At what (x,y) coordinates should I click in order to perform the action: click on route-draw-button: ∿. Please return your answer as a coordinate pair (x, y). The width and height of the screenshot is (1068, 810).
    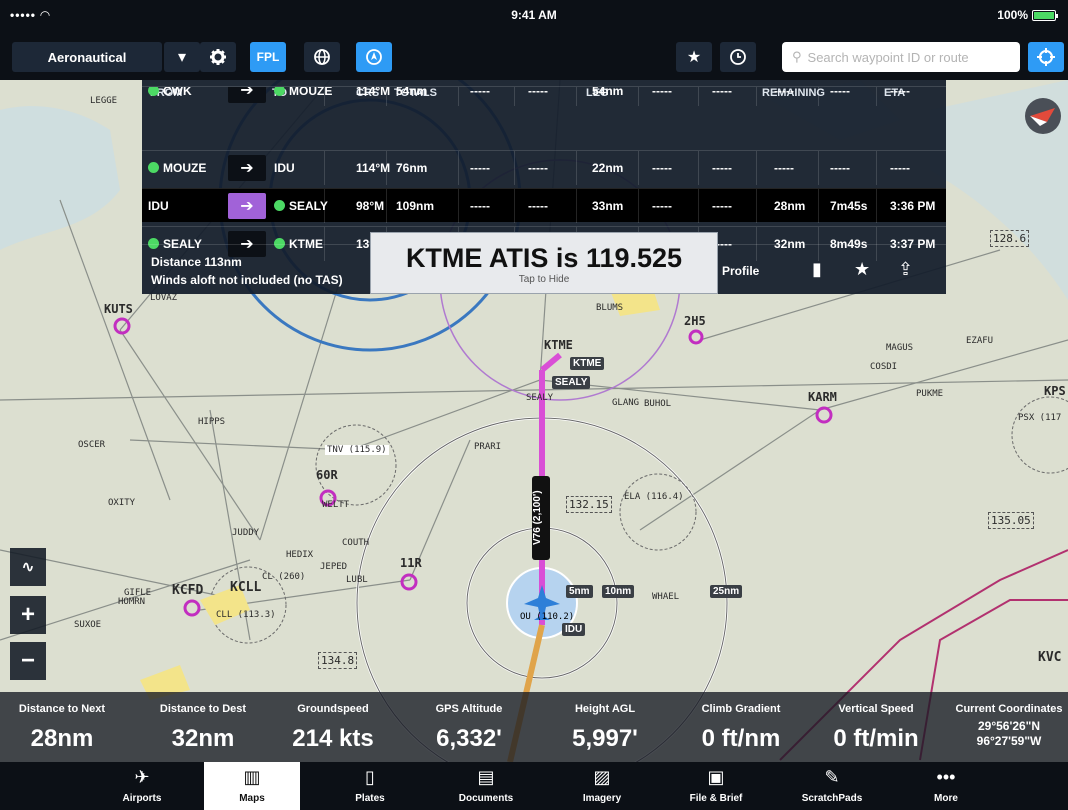
    Looking at the image, I should click on (28, 567).